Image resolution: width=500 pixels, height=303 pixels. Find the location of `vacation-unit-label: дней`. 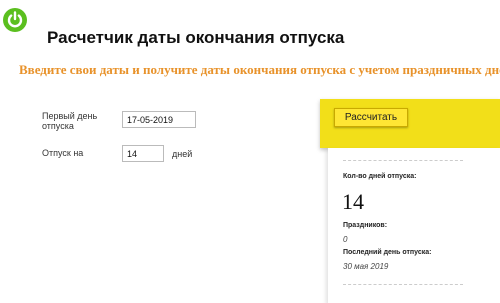

vacation-unit-label: дней is located at coordinates (182, 154).